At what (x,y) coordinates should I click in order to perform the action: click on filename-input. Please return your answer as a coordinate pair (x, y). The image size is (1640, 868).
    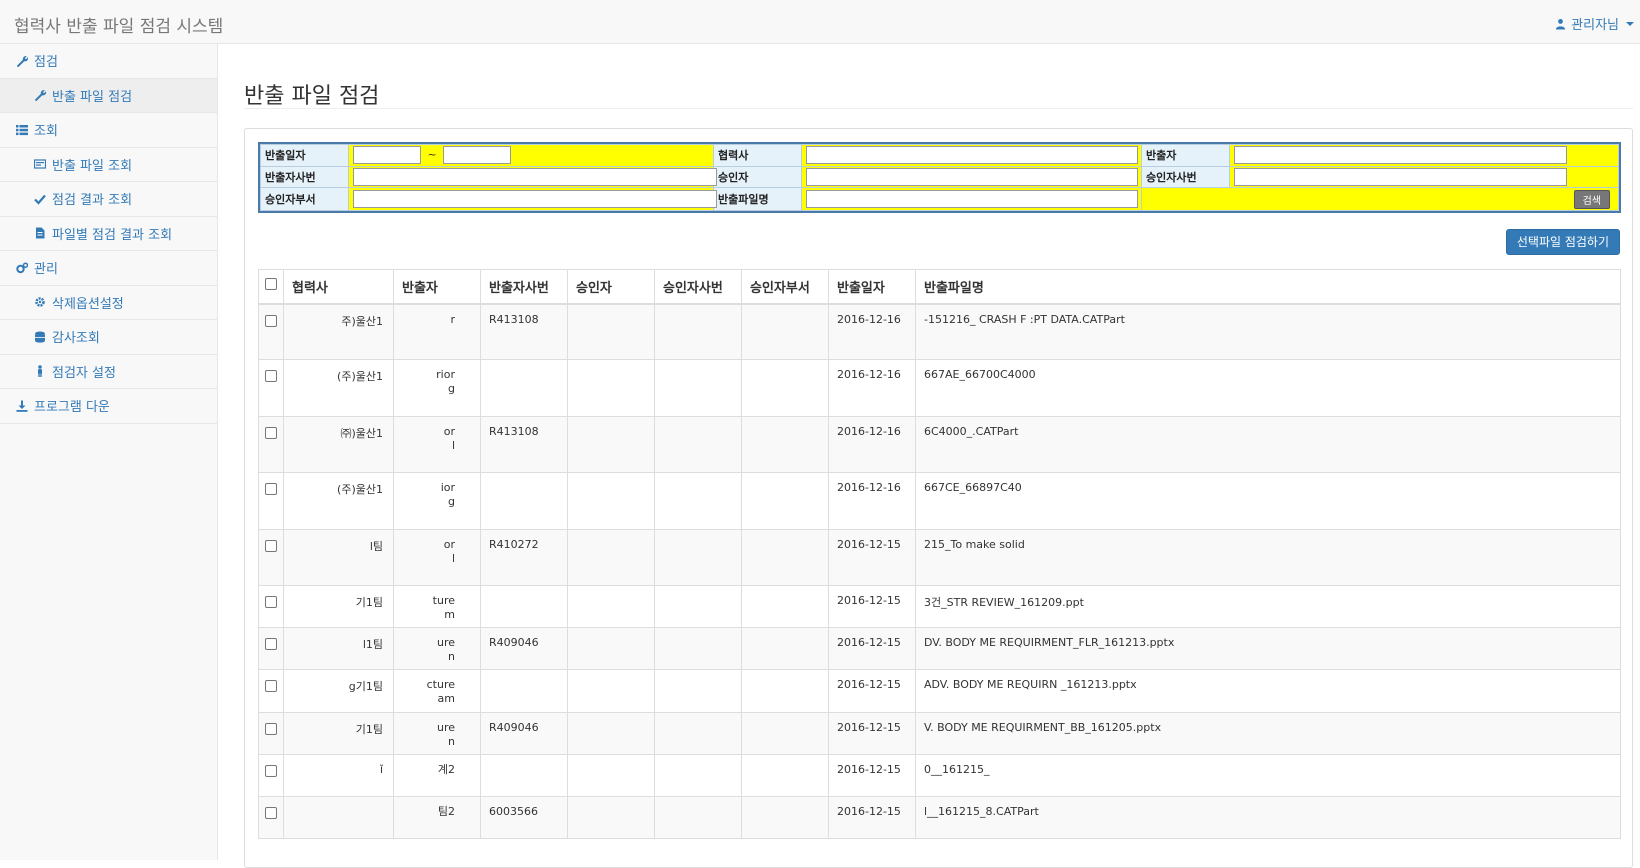
    Looking at the image, I should click on (972, 199).